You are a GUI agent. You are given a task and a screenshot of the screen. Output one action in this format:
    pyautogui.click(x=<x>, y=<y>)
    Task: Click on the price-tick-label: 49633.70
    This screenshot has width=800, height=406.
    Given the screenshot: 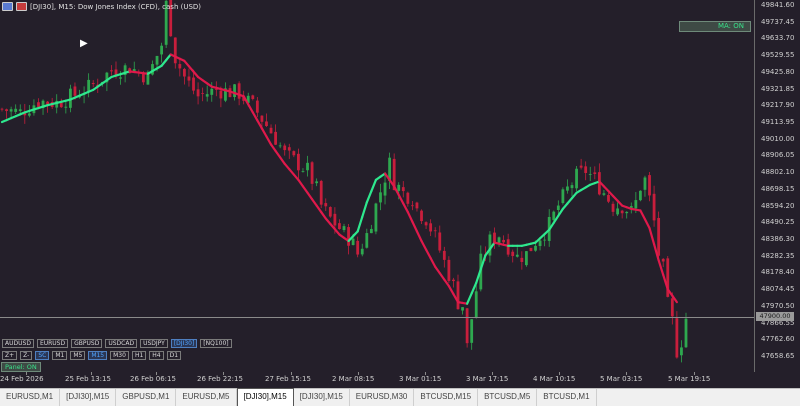 What is the action you would take?
    pyautogui.click(x=778, y=38)
    